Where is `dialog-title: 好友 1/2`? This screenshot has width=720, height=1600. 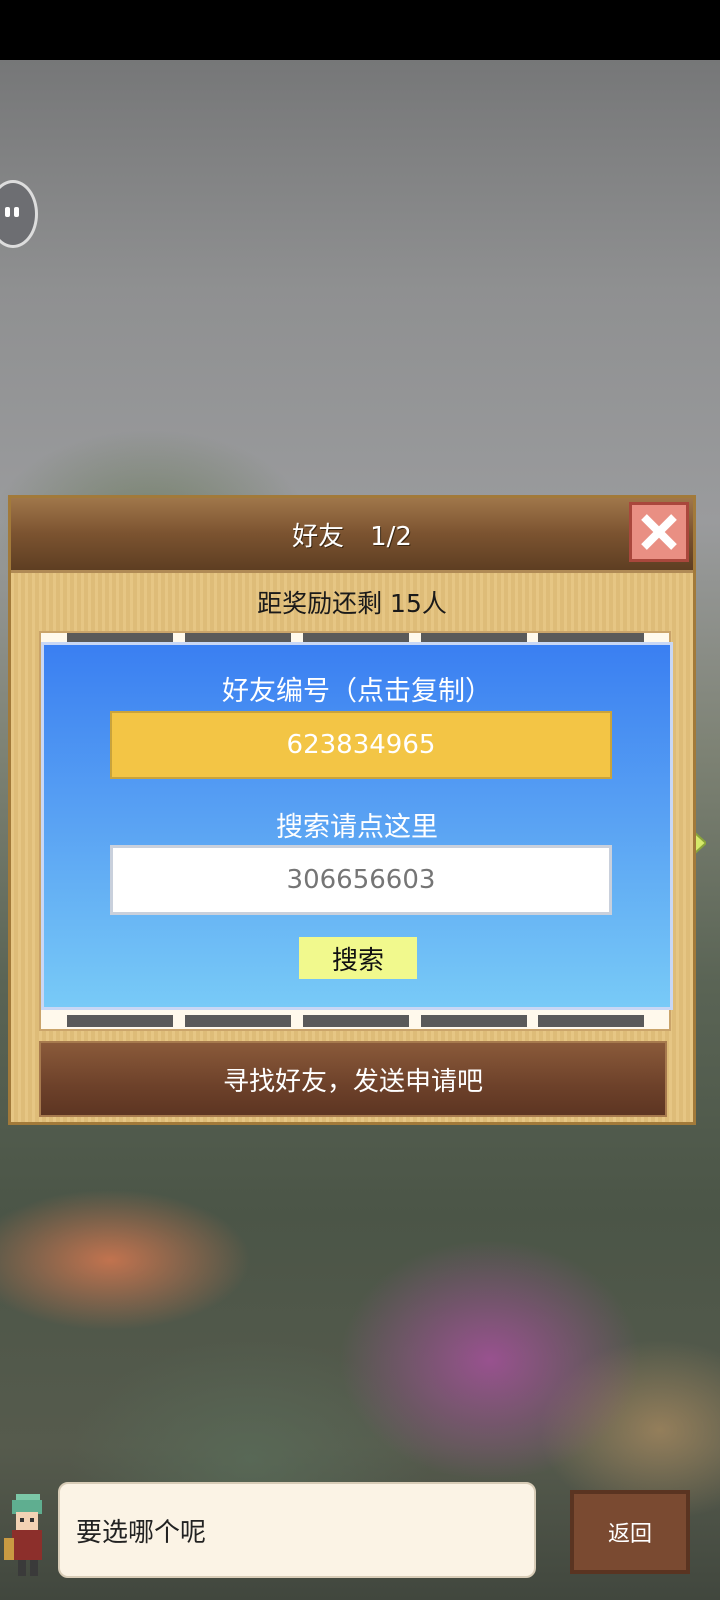
dialog-title: 好友 1/2 is located at coordinates (352, 536).